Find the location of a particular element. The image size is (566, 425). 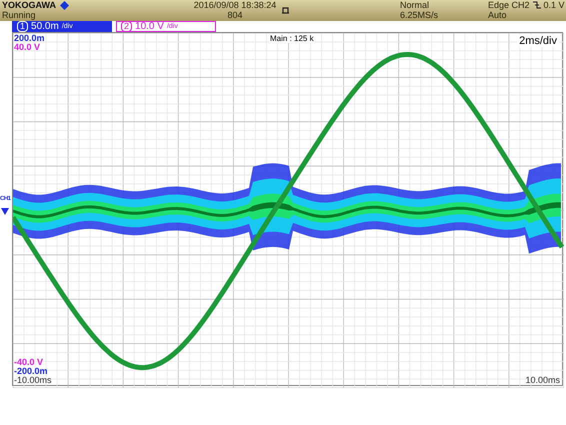

trigger-level: 0.1 V is located at coordinates (554, 5).